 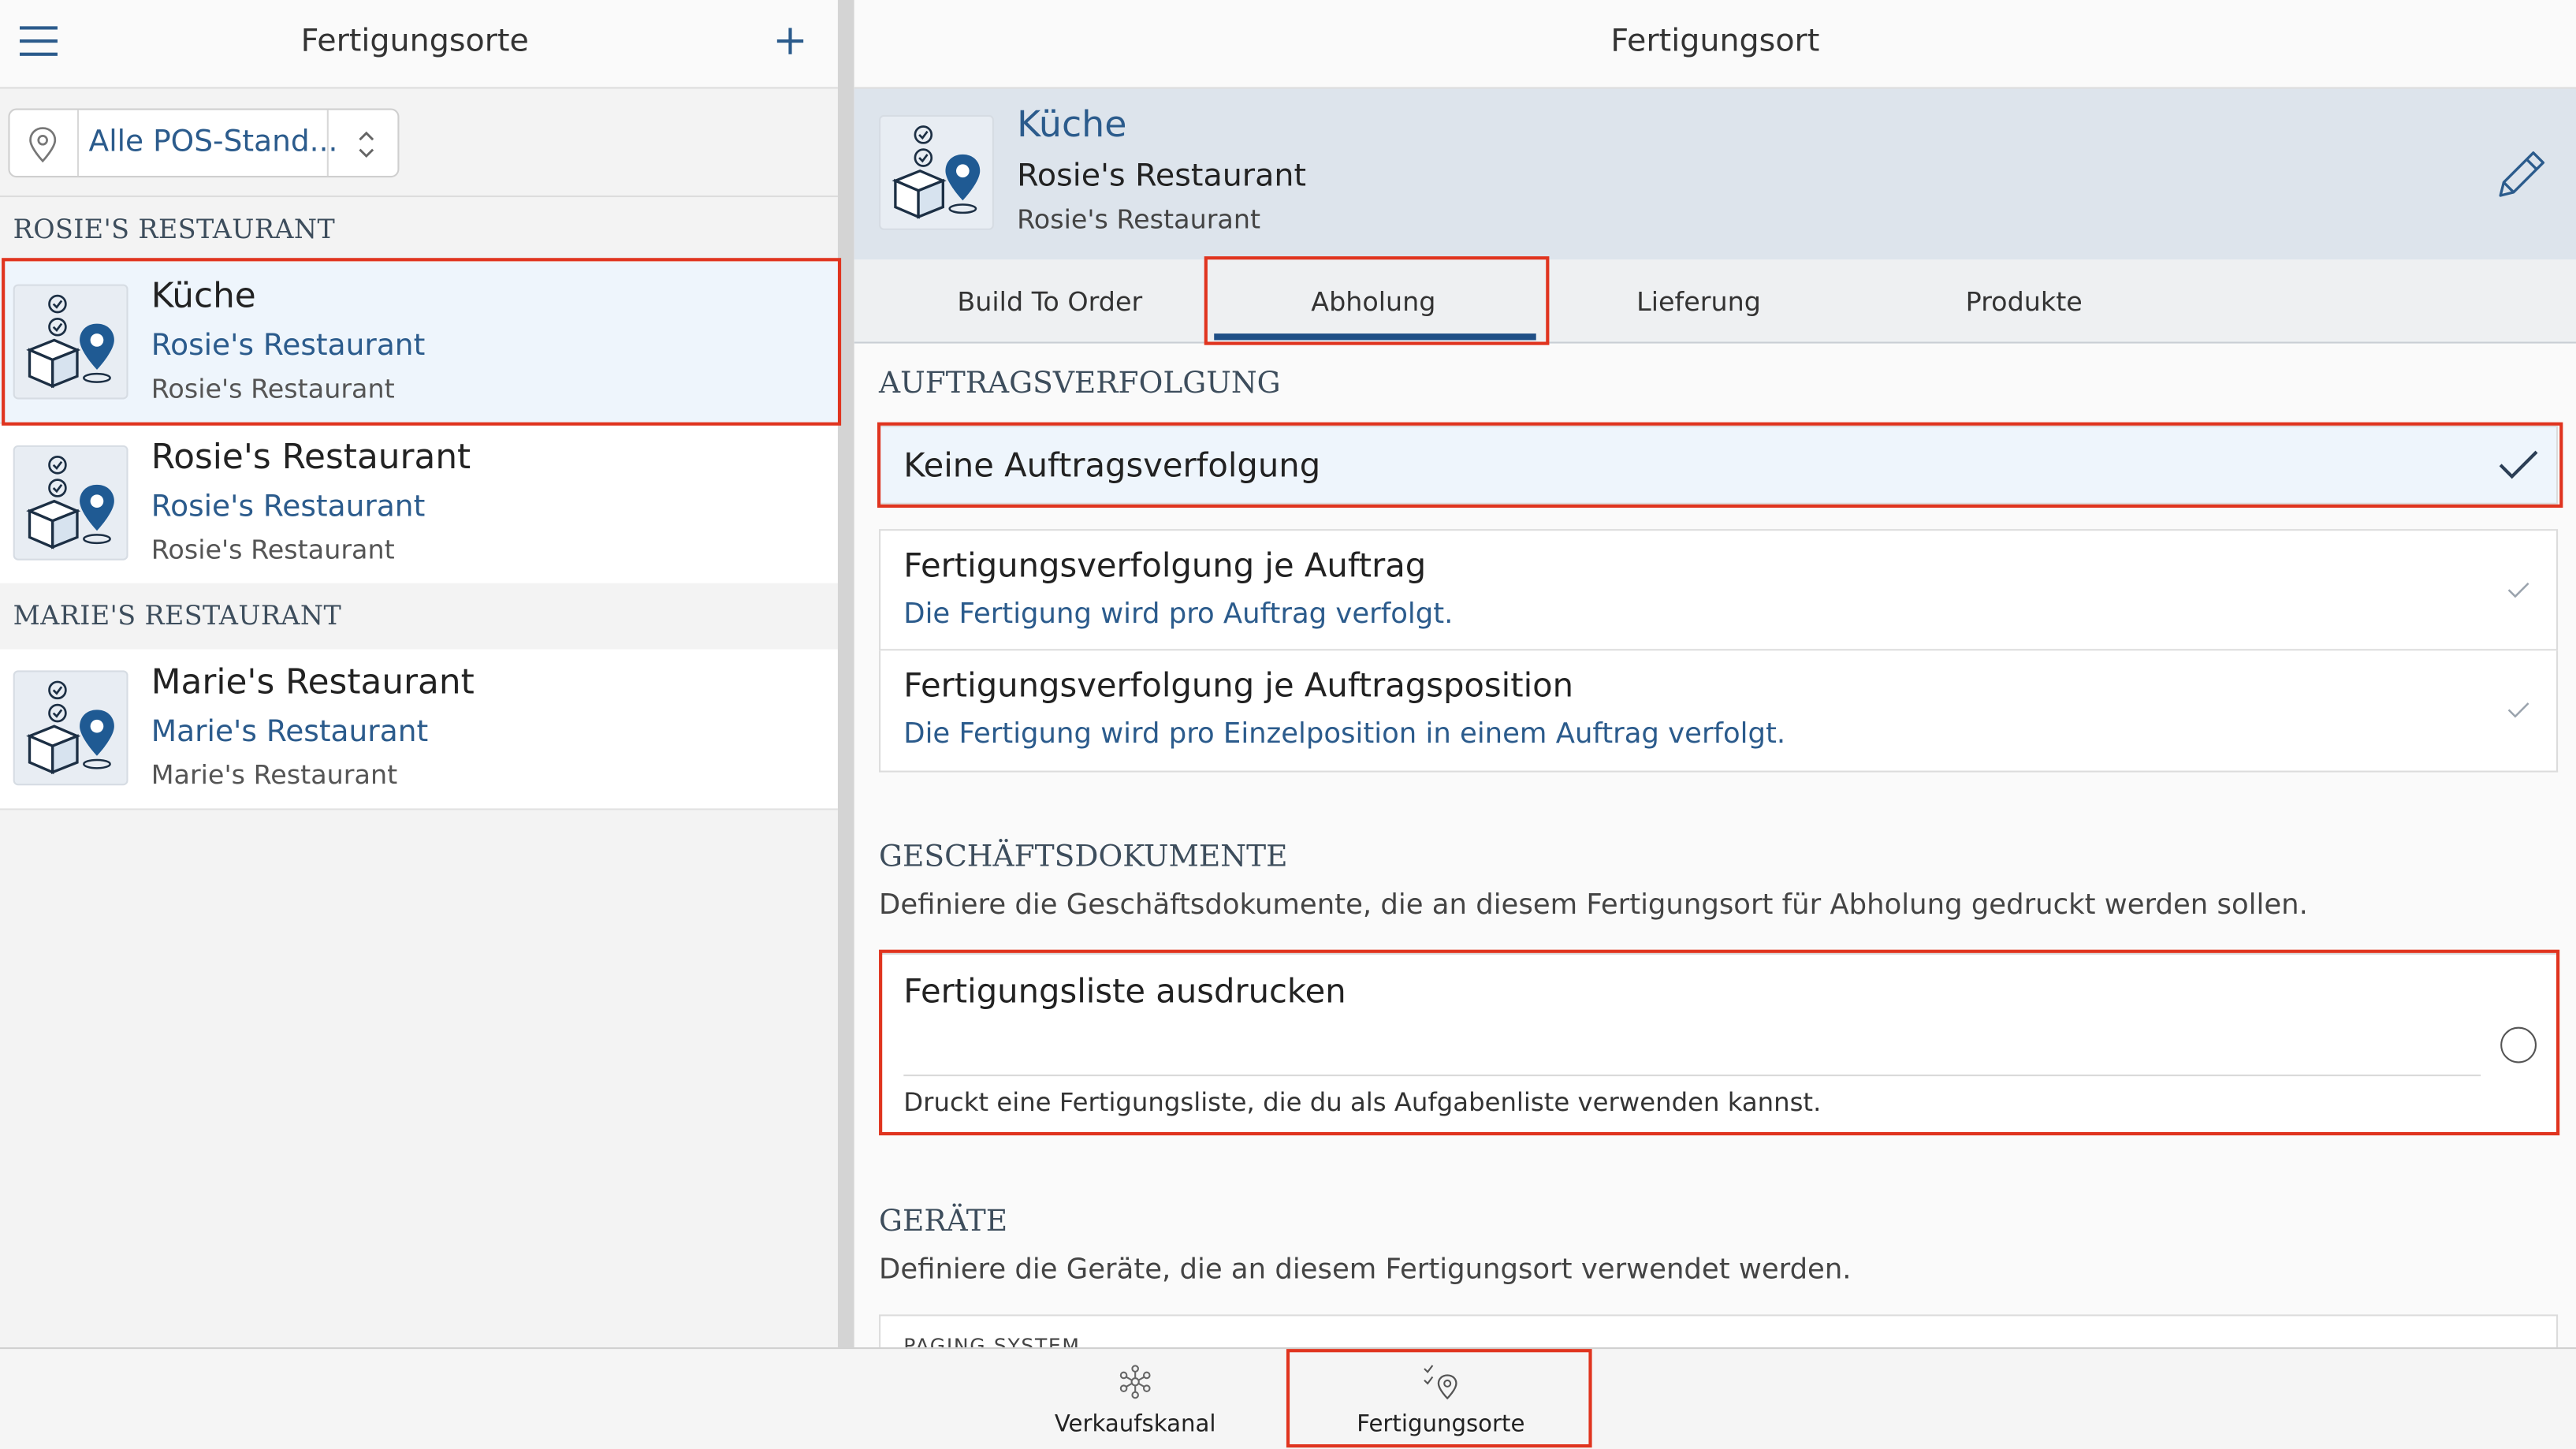 I want to click on option-divider, so click(x=1692, y=1076).